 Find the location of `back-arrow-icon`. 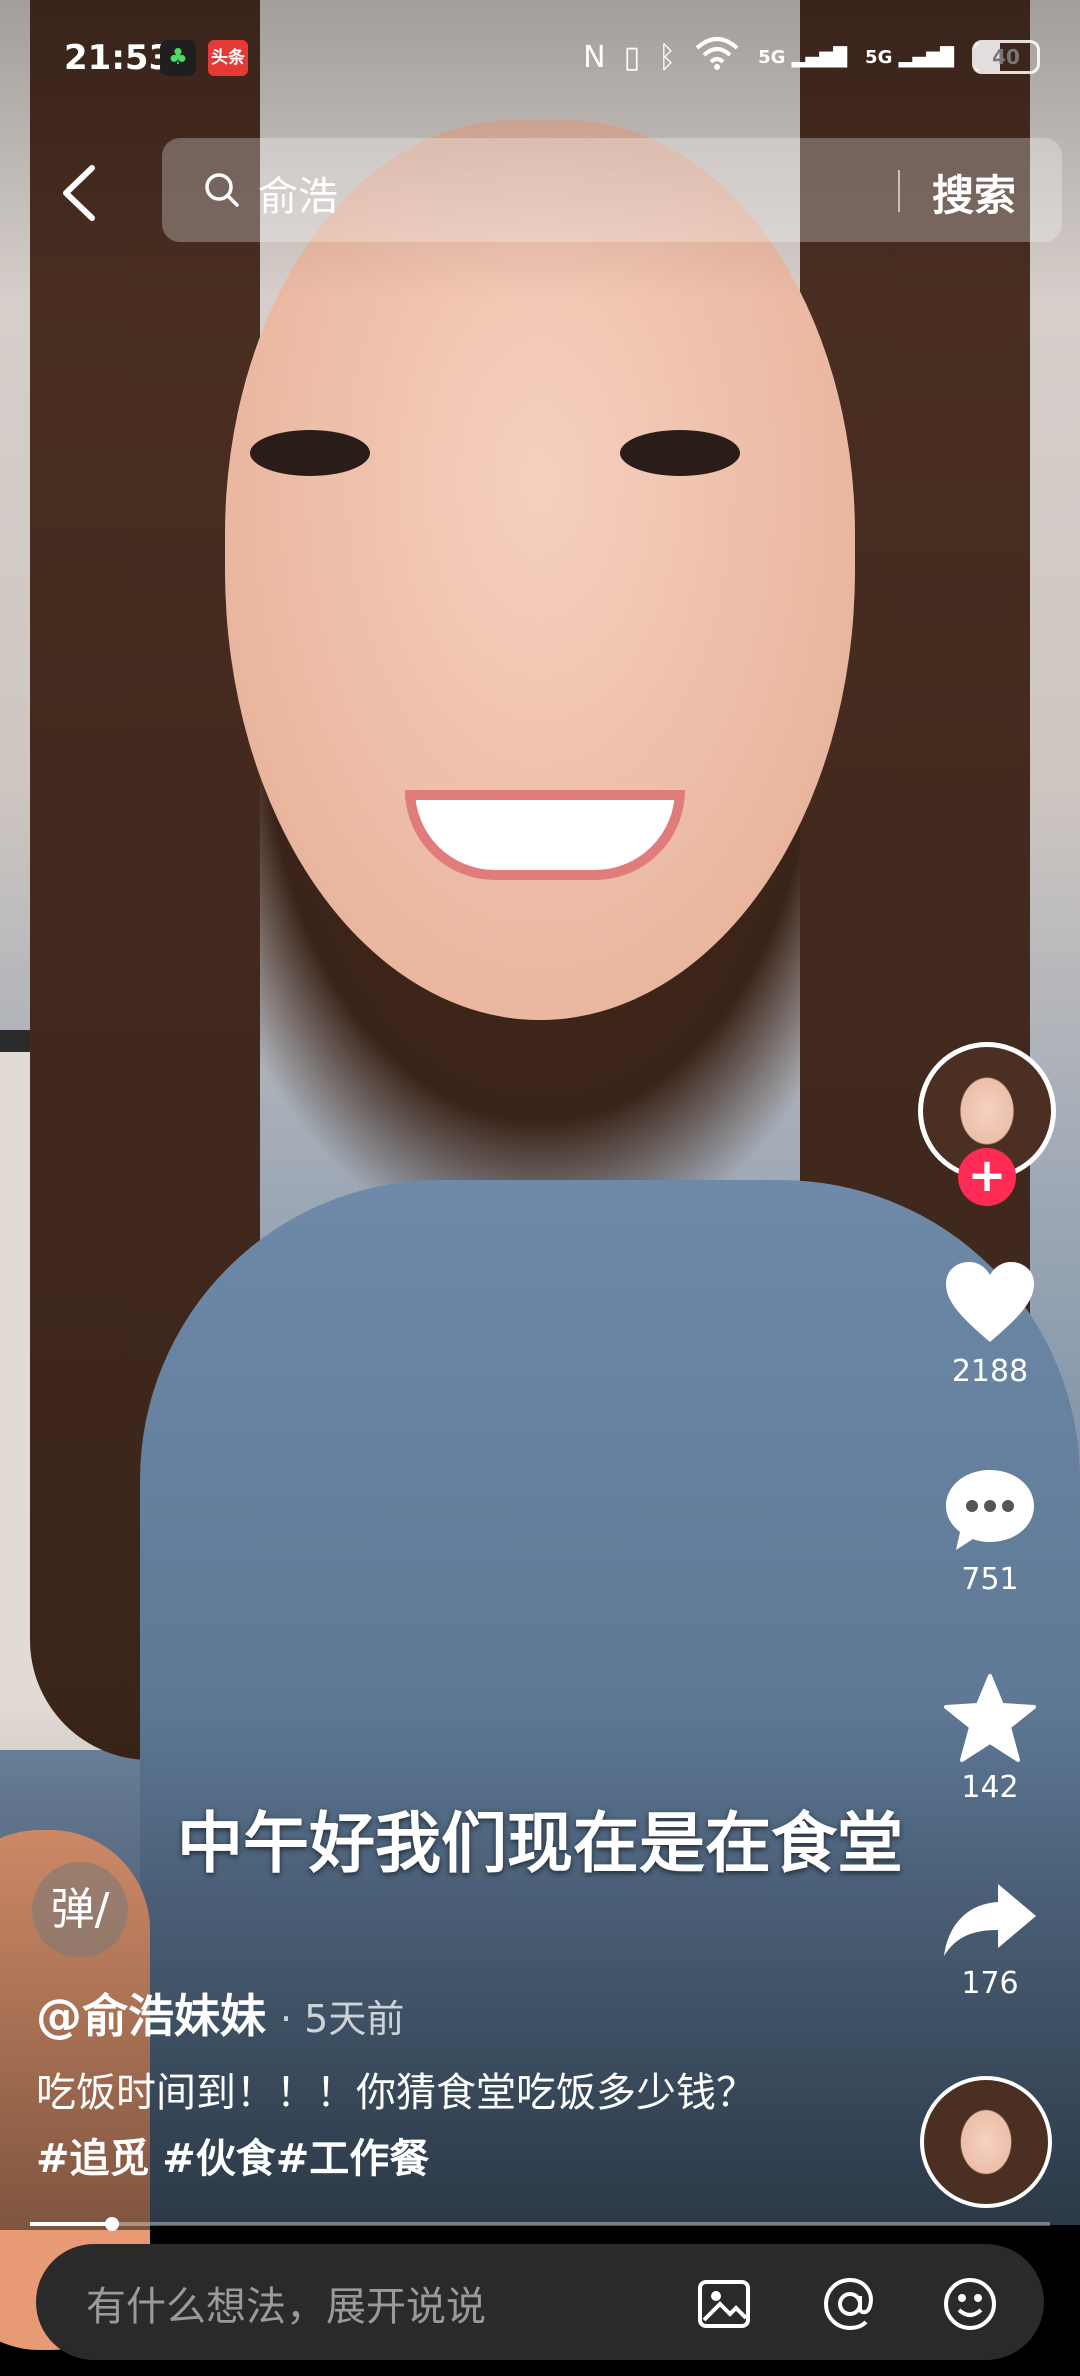

back-arrow-icon is located at coordinates (79, 193).